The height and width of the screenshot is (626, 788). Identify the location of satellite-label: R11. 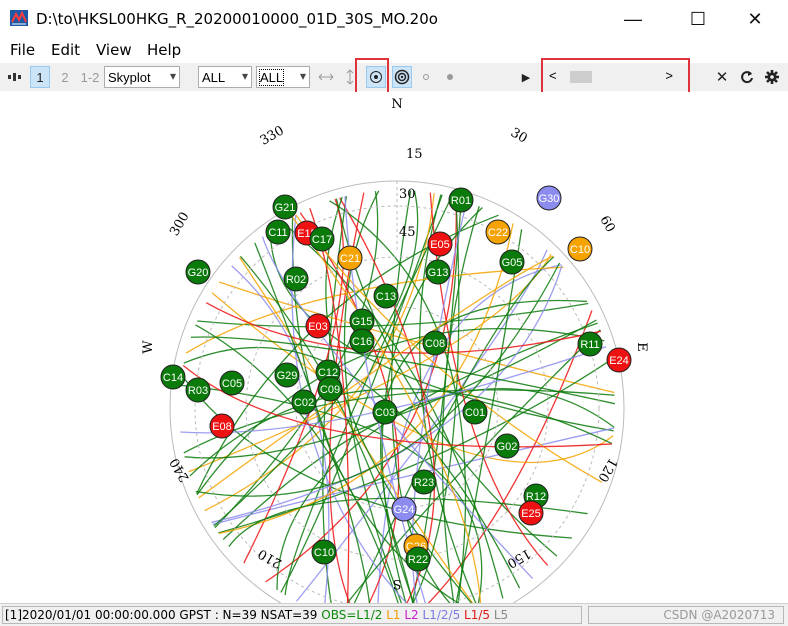
(589, 345).